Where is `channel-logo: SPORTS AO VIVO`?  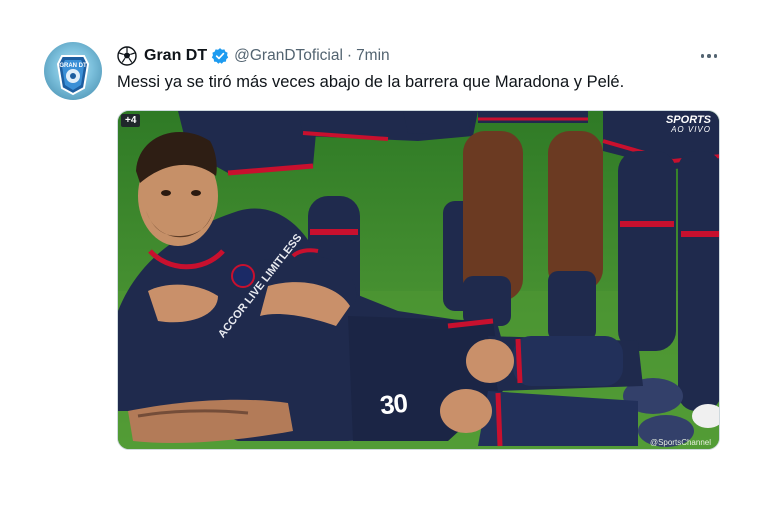
channel-logo: SPORTS AO VIVO is located at coordinates (688, 124).